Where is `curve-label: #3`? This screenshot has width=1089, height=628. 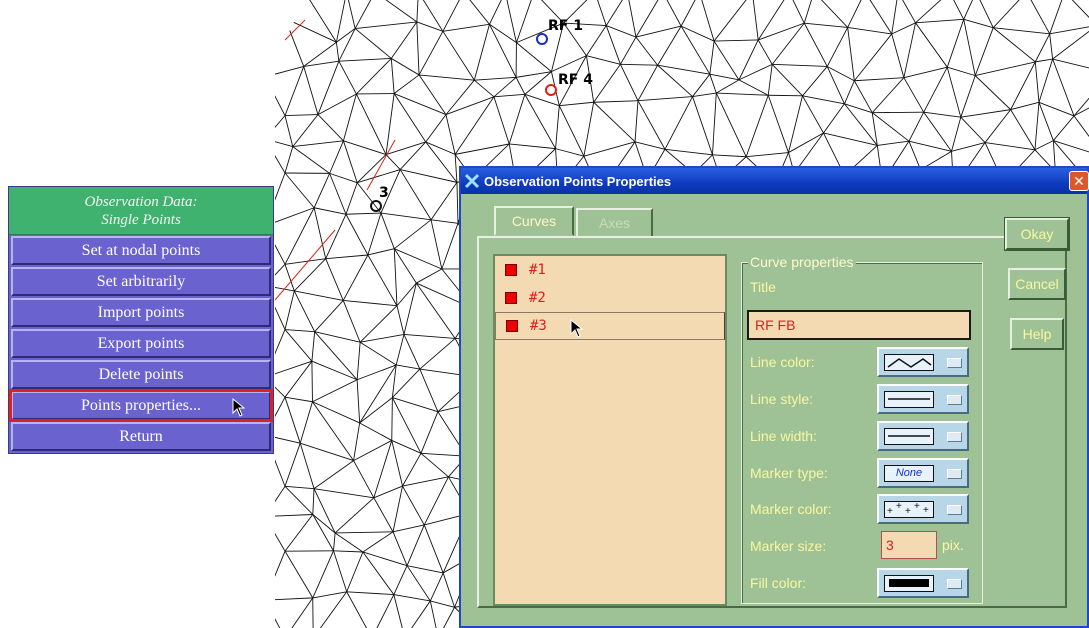 curve-label: #3 is located at coordinates (538, 326).